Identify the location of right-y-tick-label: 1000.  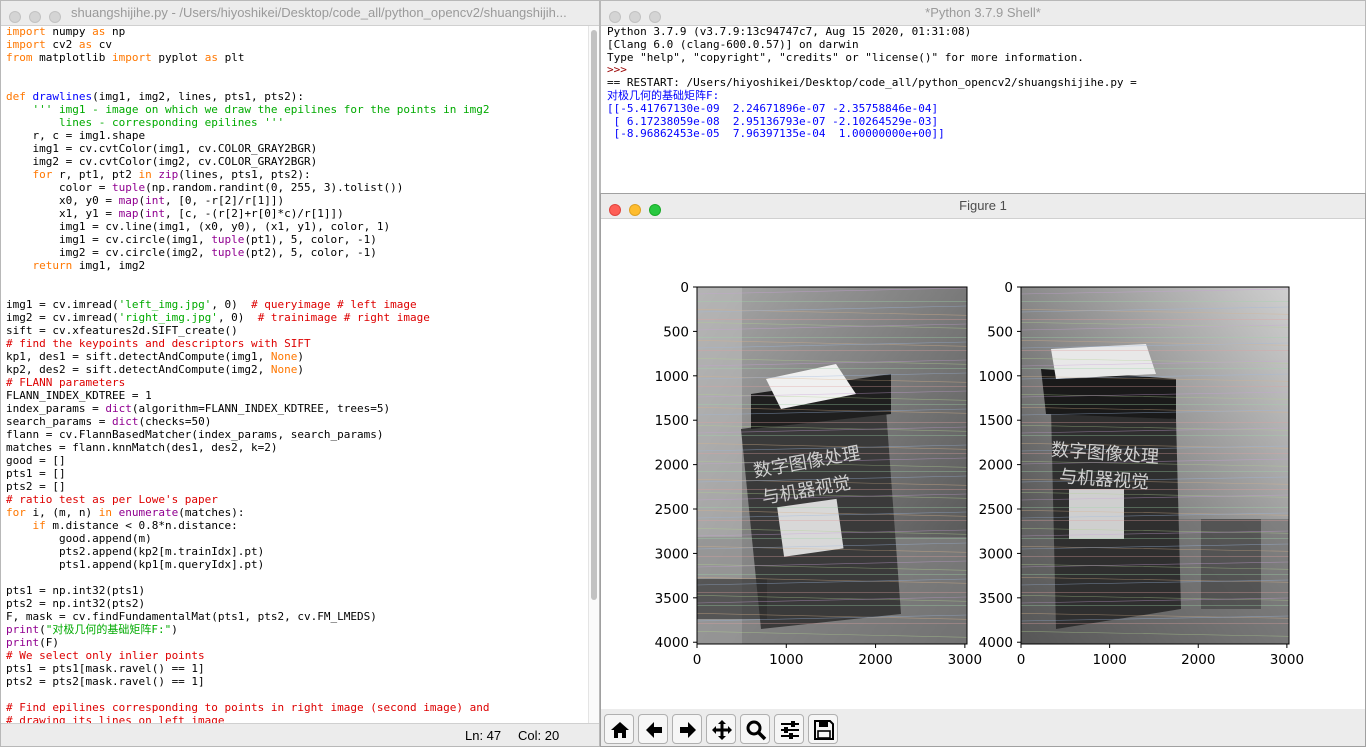
(996, 377).